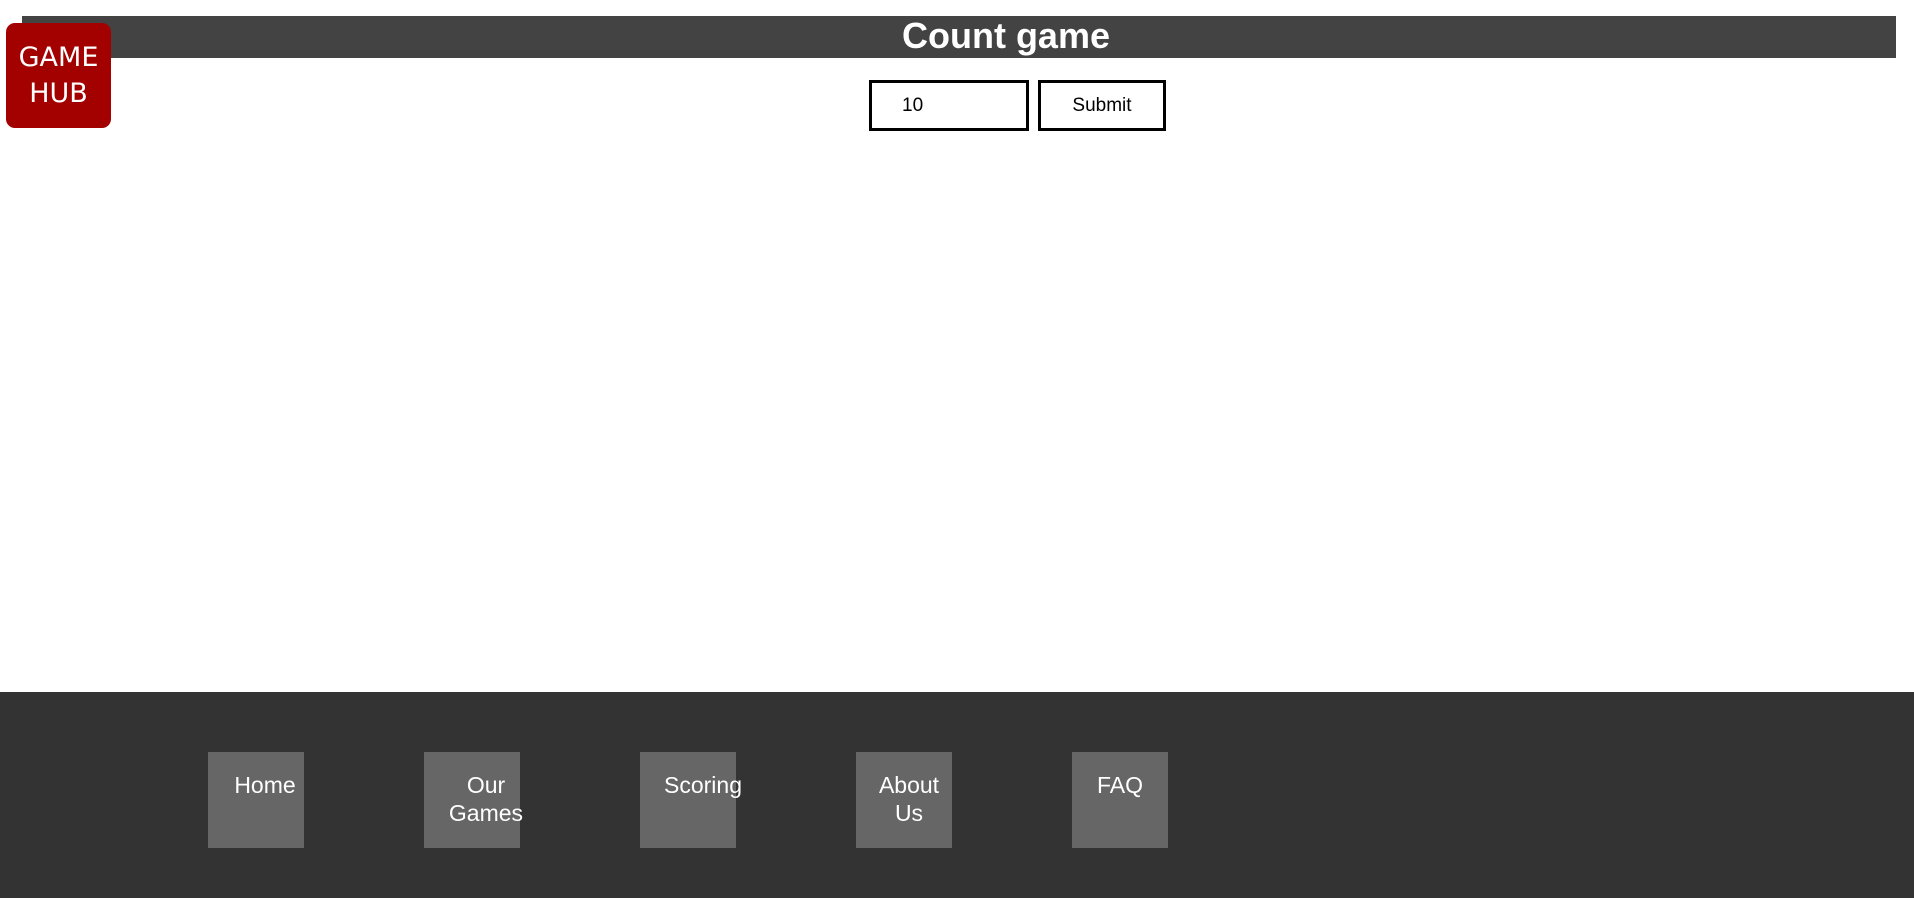 The image size is (1914, 898). Describe the element at coordinates (691, 800) in the screenshot. I see `nav-scoring: Scoring` at that location.